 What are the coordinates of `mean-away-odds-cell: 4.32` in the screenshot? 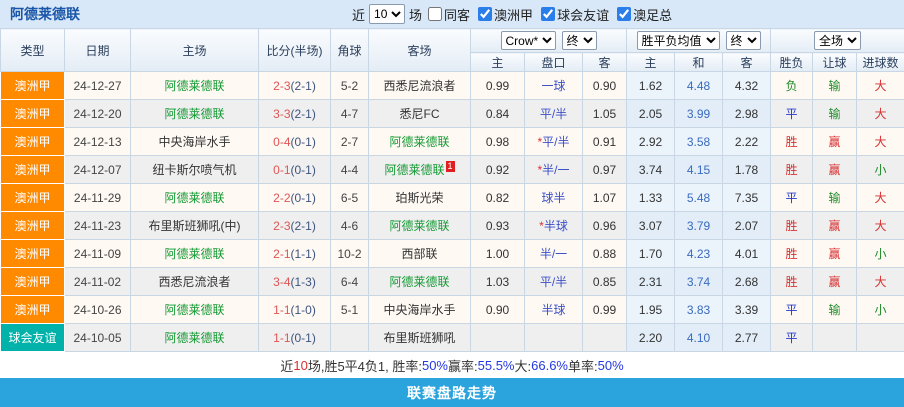 It's located at (747, 85).